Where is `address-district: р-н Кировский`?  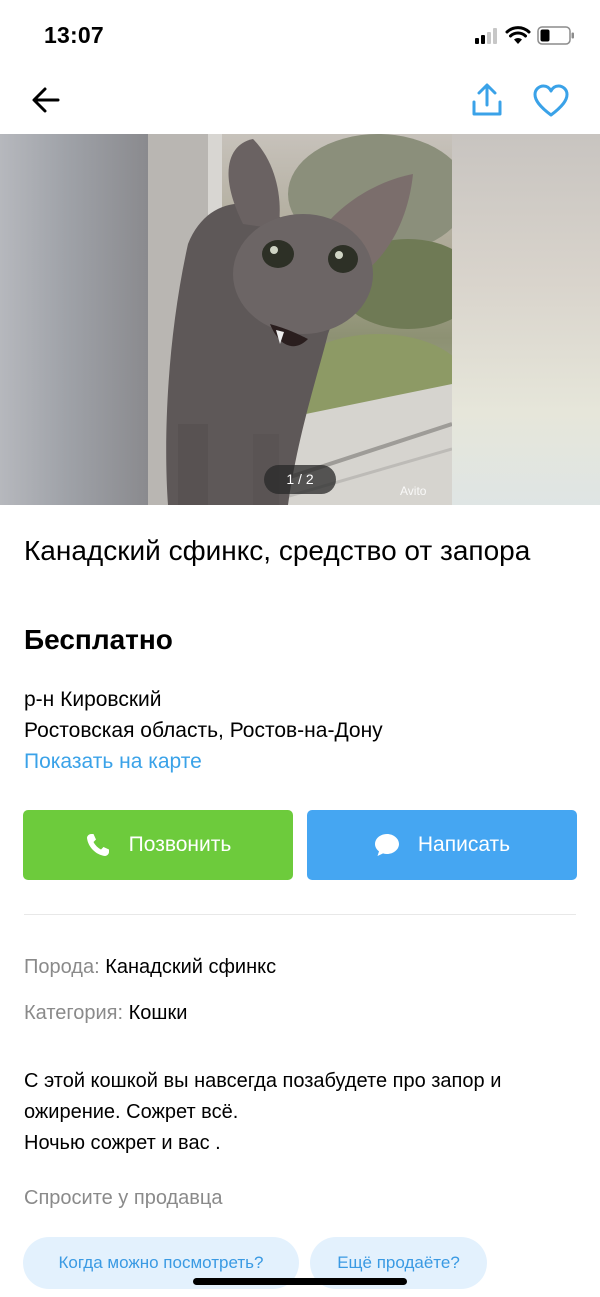 address-district: р-н Кировский is located at coordinates (93, 699).